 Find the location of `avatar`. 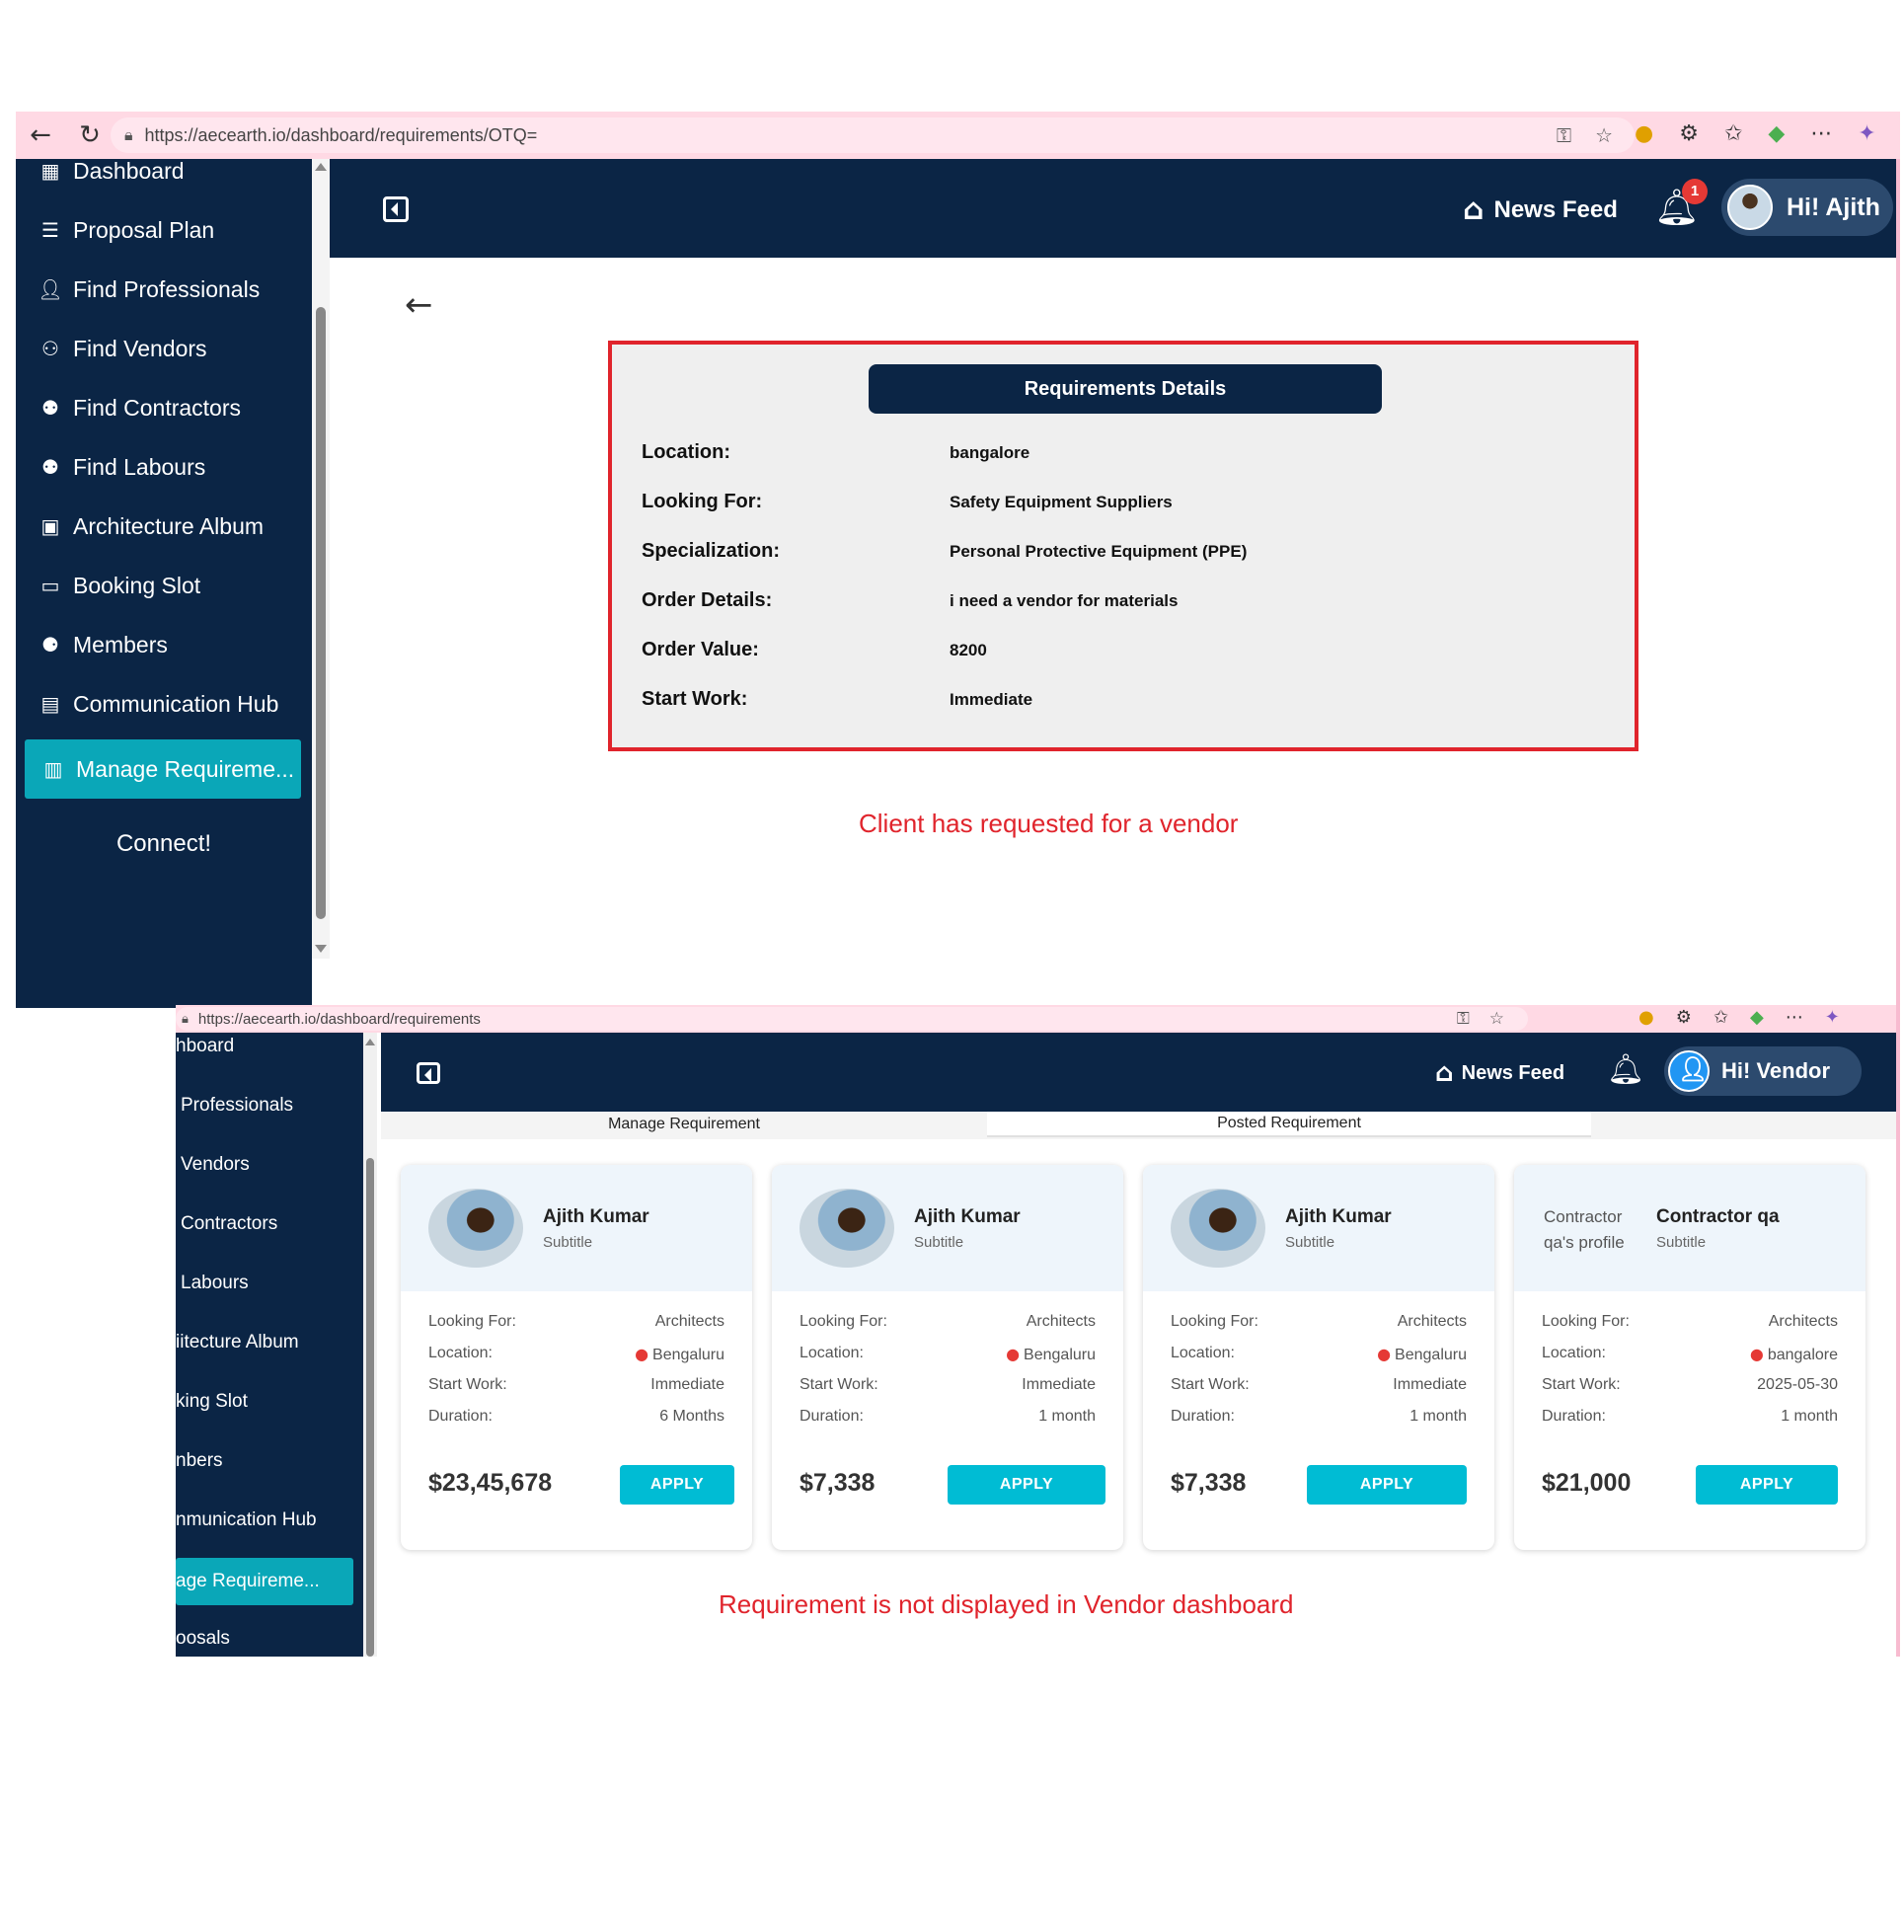

avatar is located at coordinates (1750, 208).